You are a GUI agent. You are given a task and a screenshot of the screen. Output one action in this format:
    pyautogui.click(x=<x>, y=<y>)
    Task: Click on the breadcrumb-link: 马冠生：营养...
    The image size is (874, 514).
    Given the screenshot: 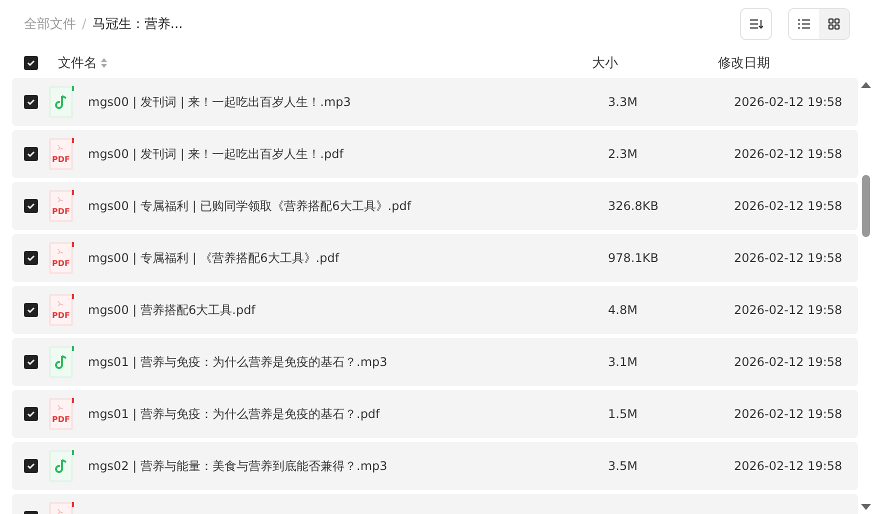 What is the action you would take?
    pyautogui.click(x=137, y=24)
    